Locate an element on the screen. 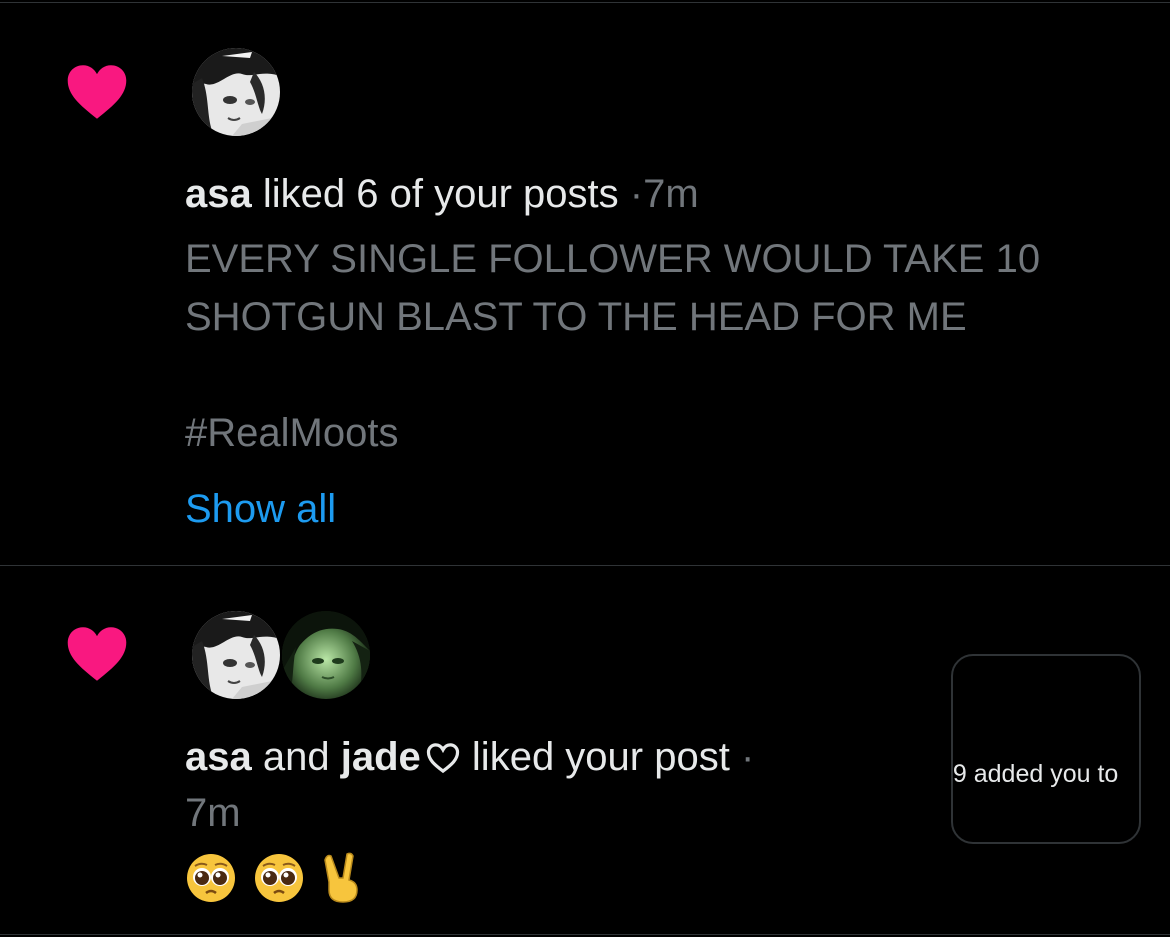  post-preview-line-1: EVERY SINGLE FOLLOWER WOULD TAKE 10 is located at coordinates (613, 259).